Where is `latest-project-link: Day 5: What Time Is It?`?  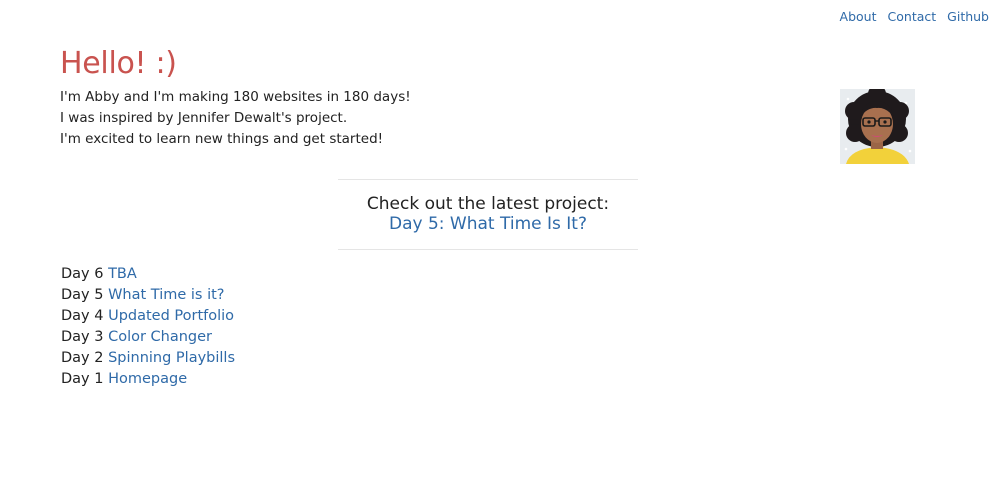 latest-project-link: Day 5: What Time Is It? is located at coordinates (488, 224).